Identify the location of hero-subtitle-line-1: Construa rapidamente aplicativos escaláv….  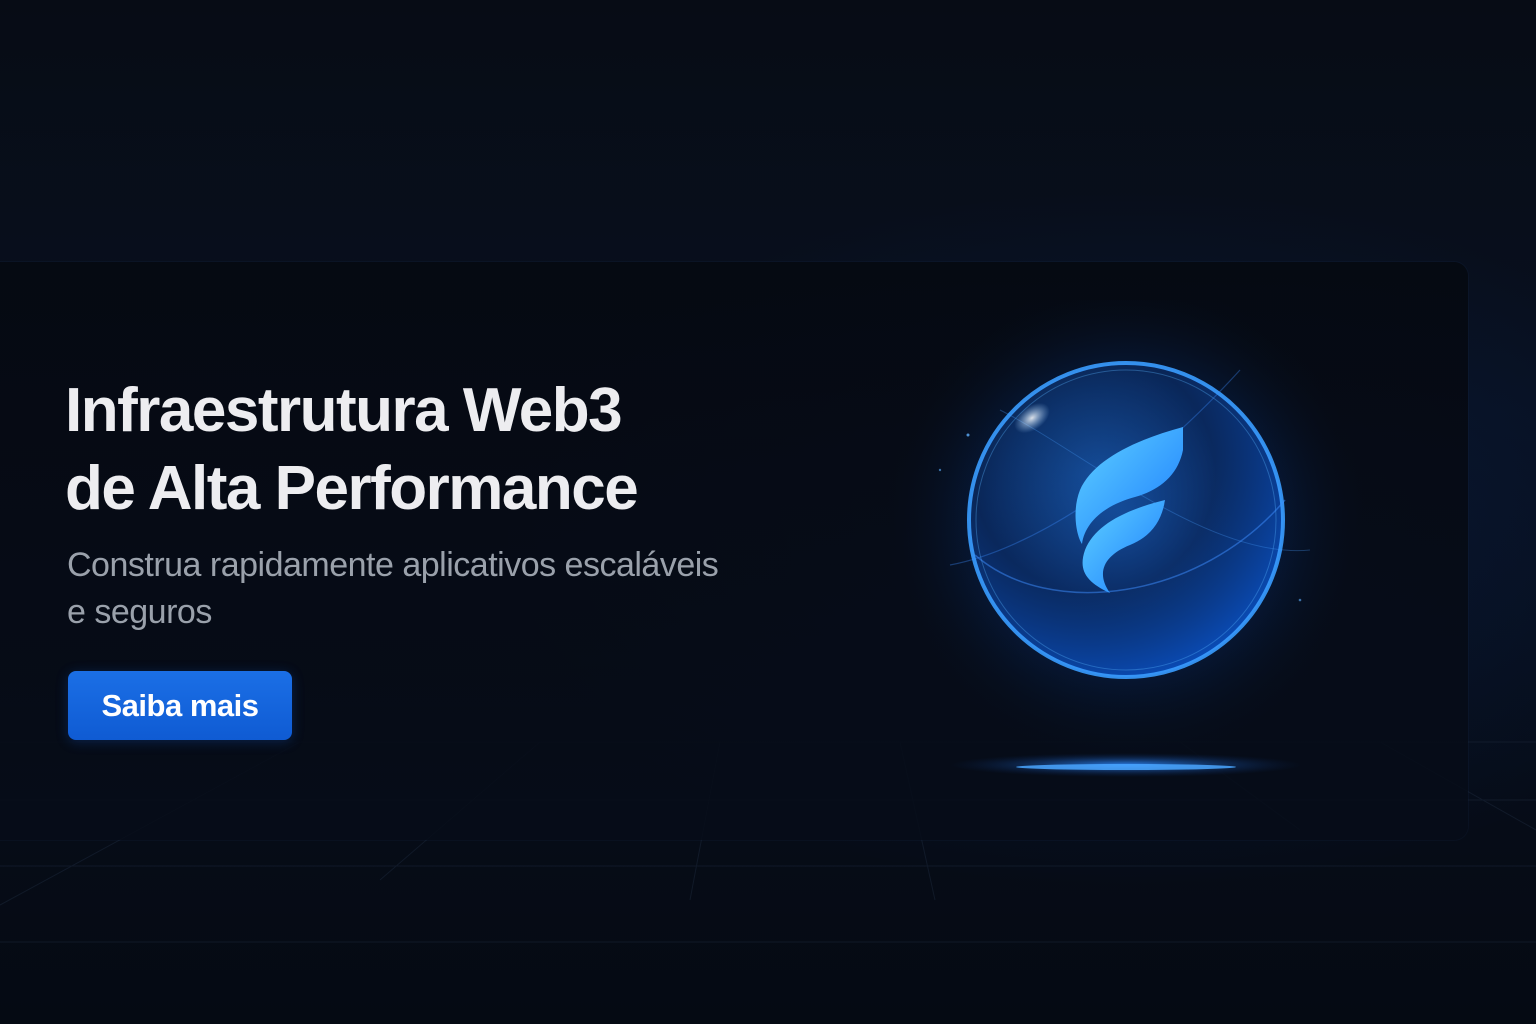
(393, 565).